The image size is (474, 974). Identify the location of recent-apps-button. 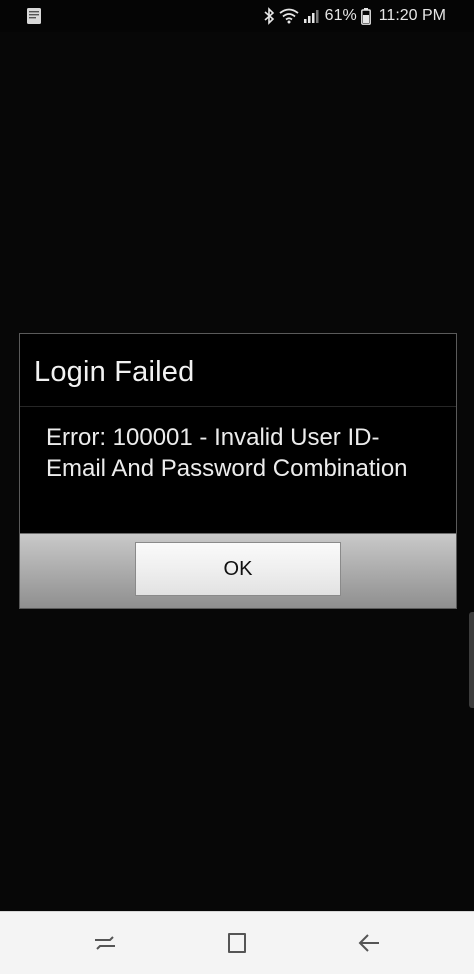
(105, 943).